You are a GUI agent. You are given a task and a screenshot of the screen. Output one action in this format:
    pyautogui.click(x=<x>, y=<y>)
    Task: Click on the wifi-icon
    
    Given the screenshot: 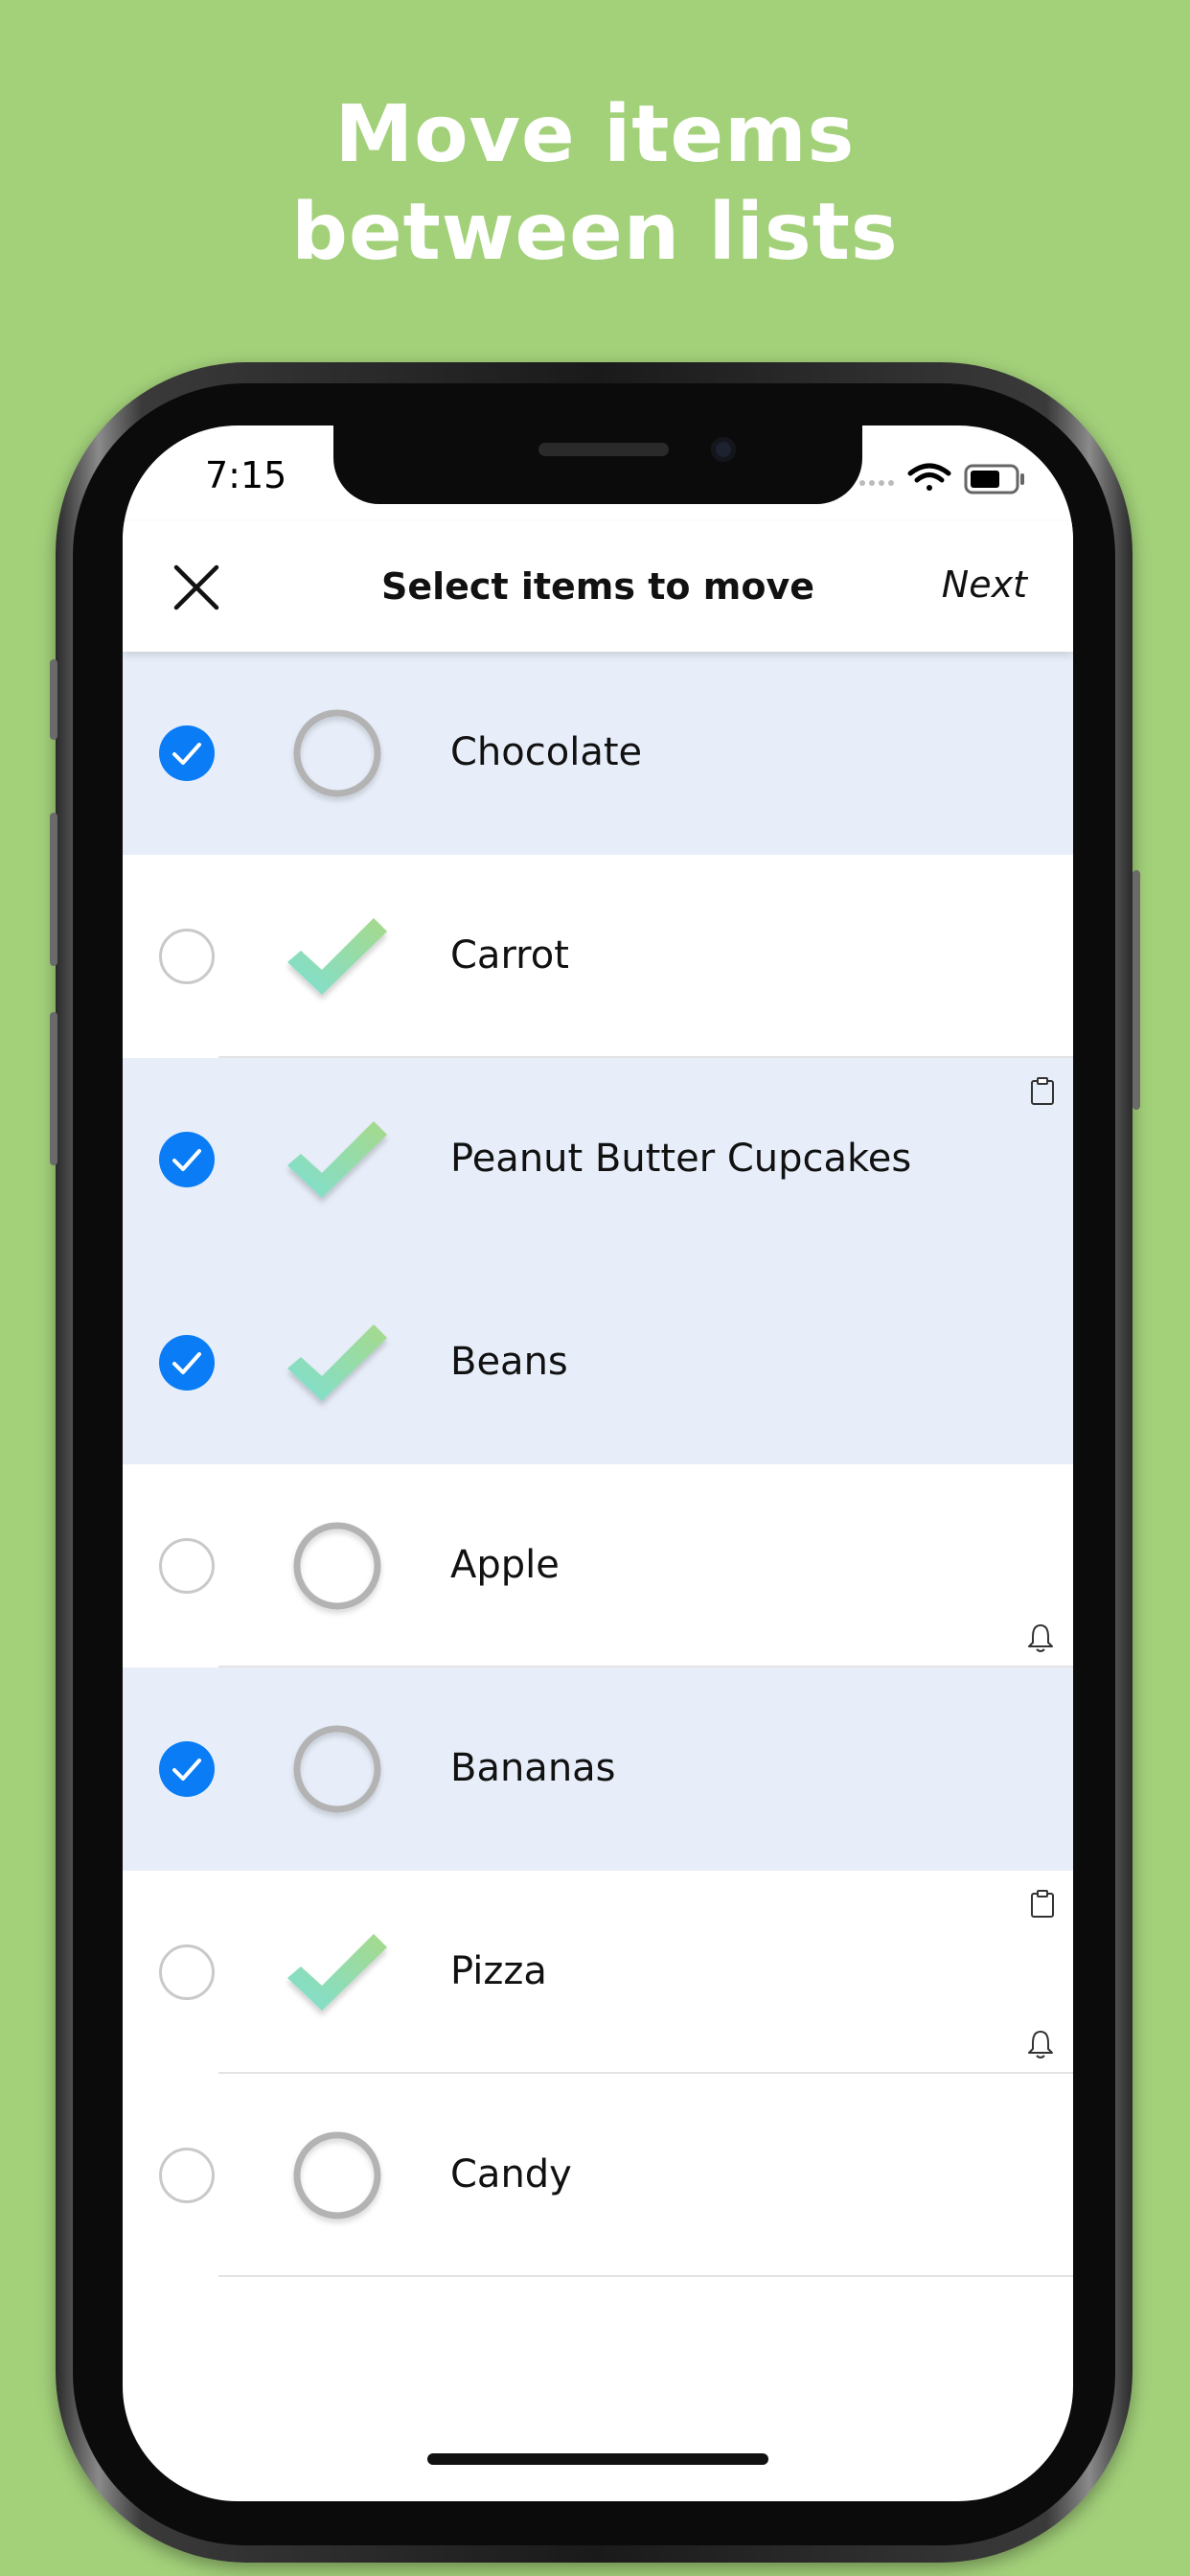 What is the action you would take?
    pyautogui.click(x=929, y=477)
    